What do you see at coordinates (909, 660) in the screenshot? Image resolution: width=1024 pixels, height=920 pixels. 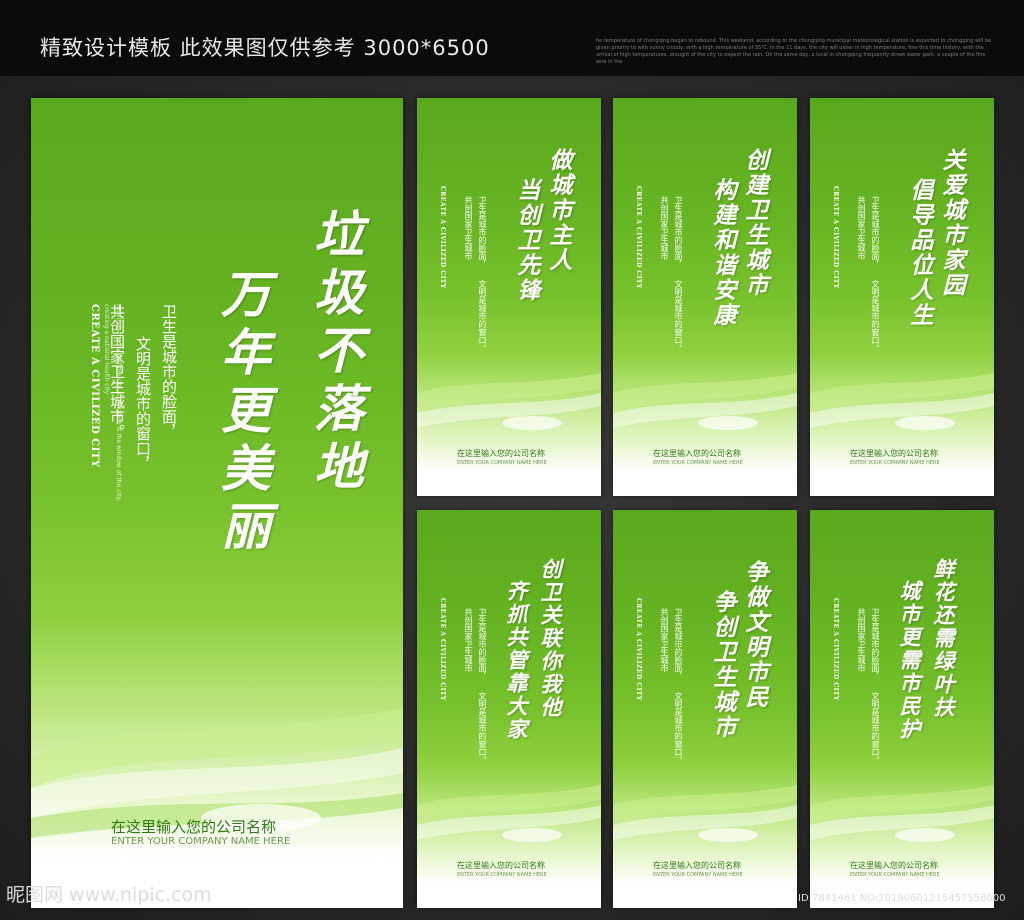 I see `slogan-col-2: 城市更需市民护` at bounding box center [909, 660].